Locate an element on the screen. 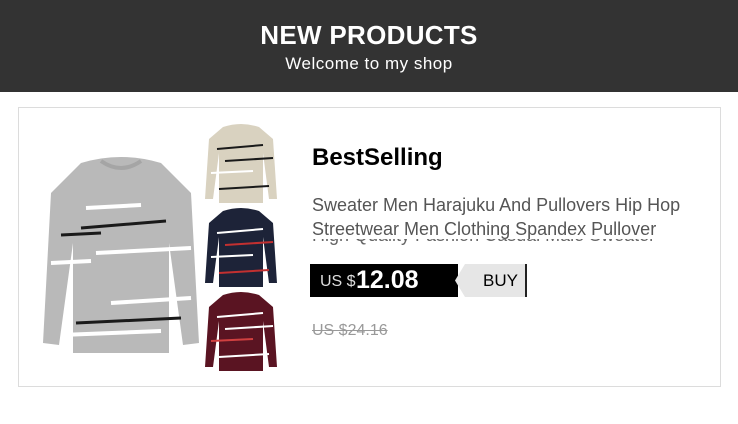  product-description-overflow-text: High Quality Fashion Casual Male Sweater is located at coordinates (512, 243).